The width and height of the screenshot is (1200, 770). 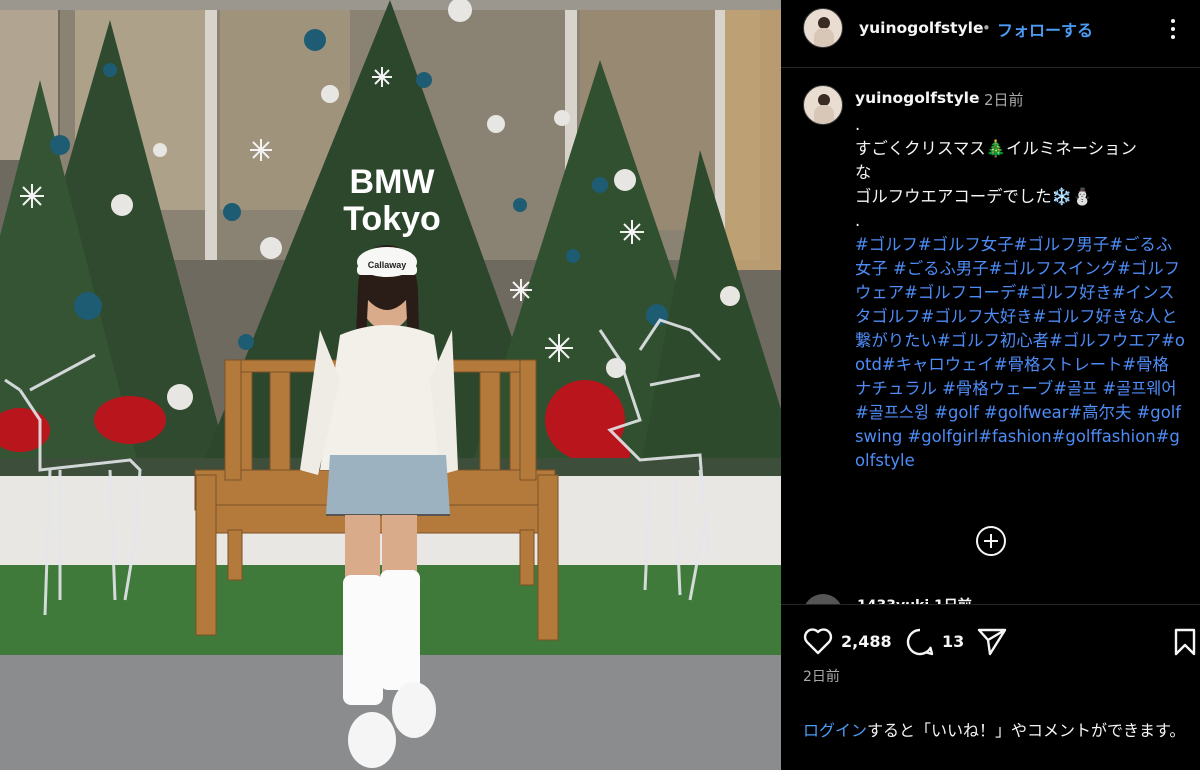 I want to click on more-dots-icon, so click(x=1172, y=29).